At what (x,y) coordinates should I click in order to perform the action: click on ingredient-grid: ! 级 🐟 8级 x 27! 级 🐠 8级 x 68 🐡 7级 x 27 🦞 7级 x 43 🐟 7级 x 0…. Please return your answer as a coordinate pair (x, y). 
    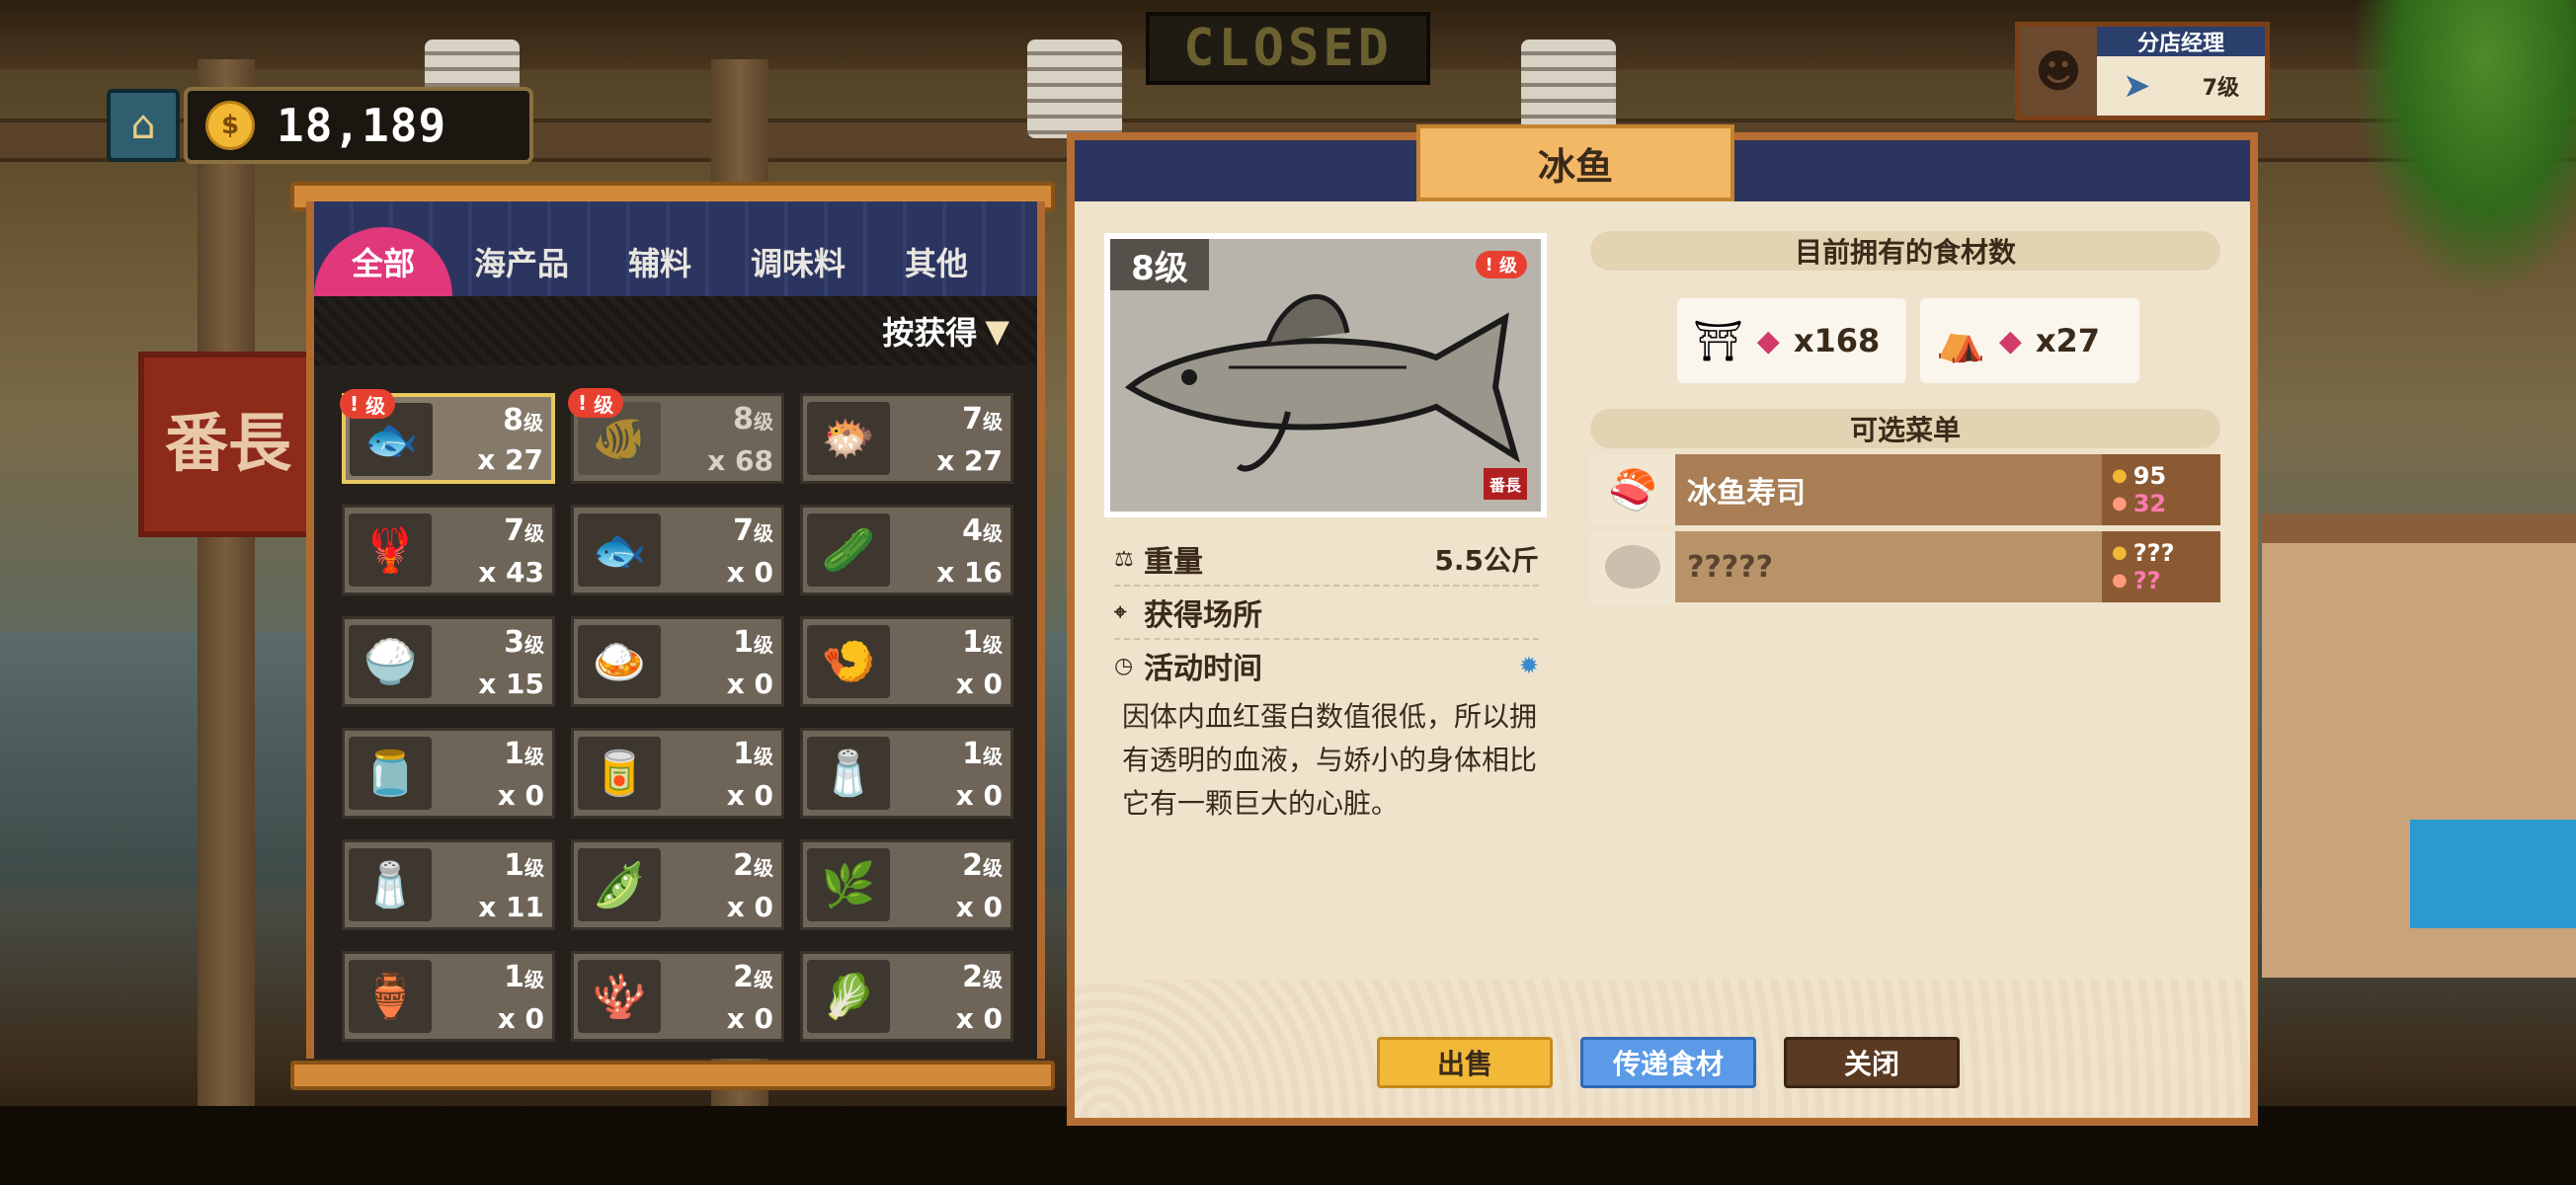
    Looking at the image, I should click on (676, 715).